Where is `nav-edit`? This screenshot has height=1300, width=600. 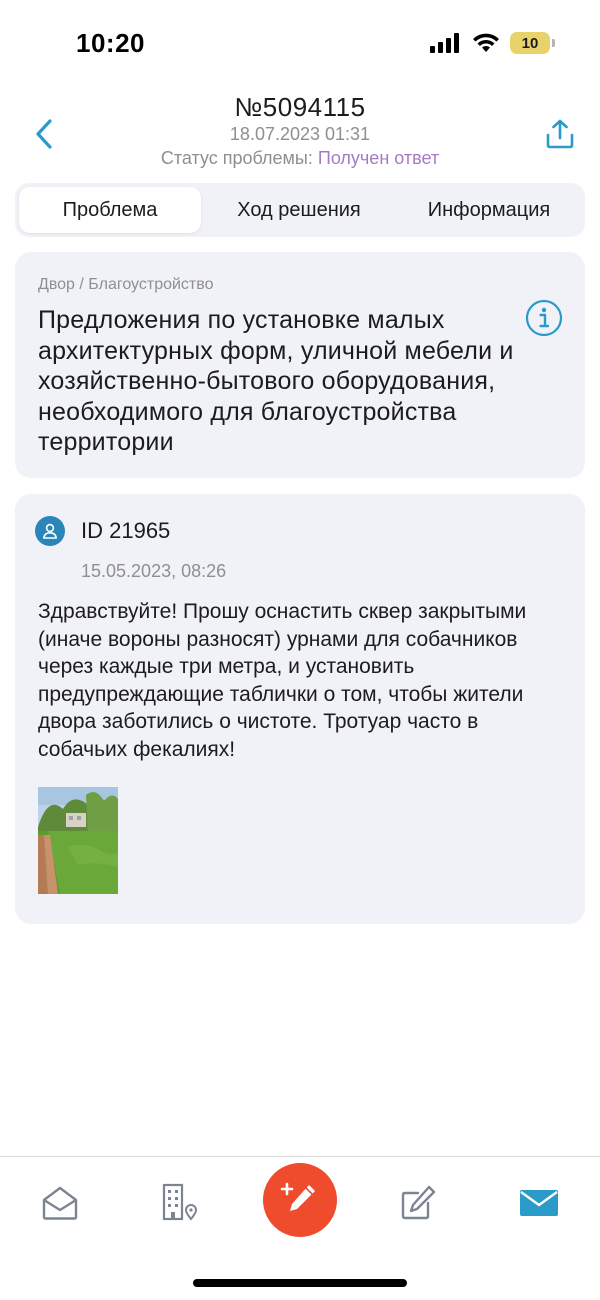
nav-edit is located at coordinates (418, 1203).